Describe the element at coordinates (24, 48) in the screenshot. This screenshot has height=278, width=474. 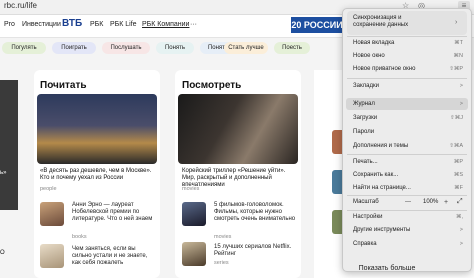
I see `chip-walk: Погулять` at that location.